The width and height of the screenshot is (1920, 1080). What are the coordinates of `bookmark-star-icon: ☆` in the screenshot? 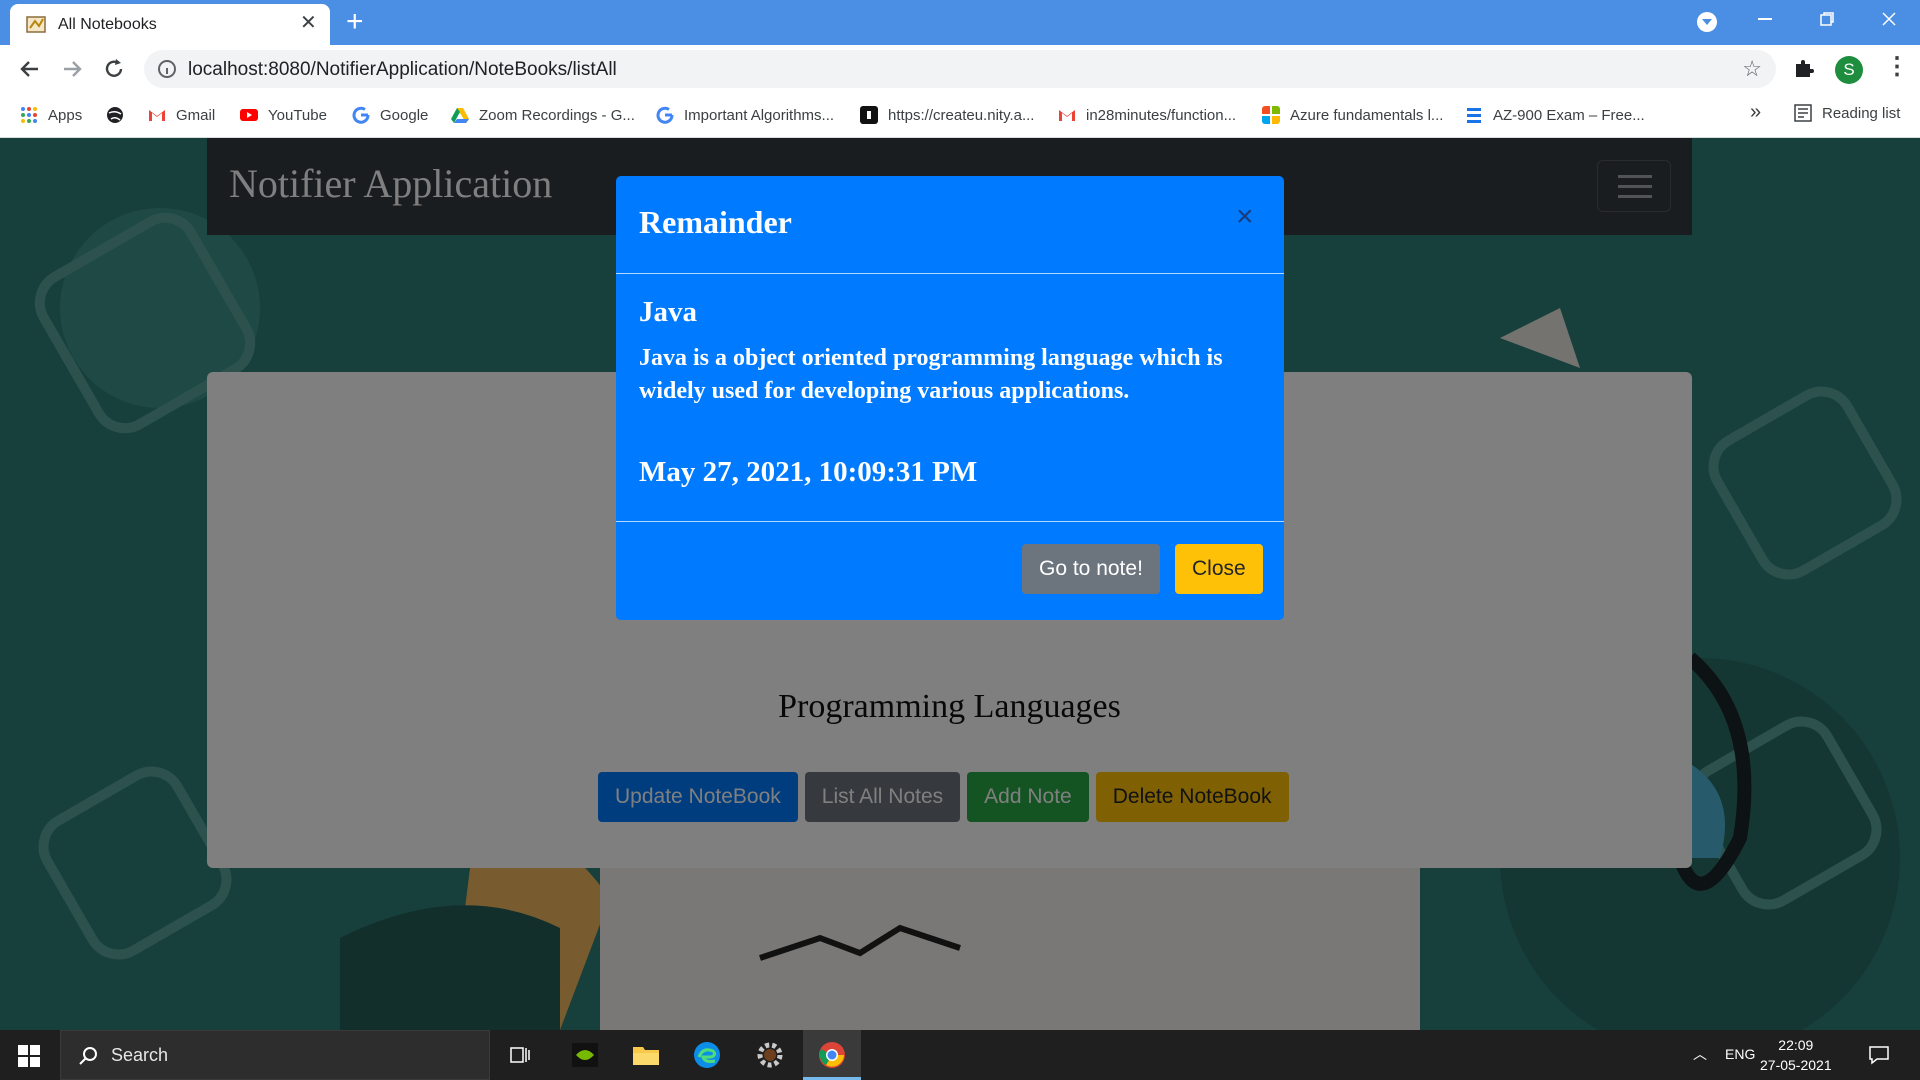 It's located at (1752, 69).